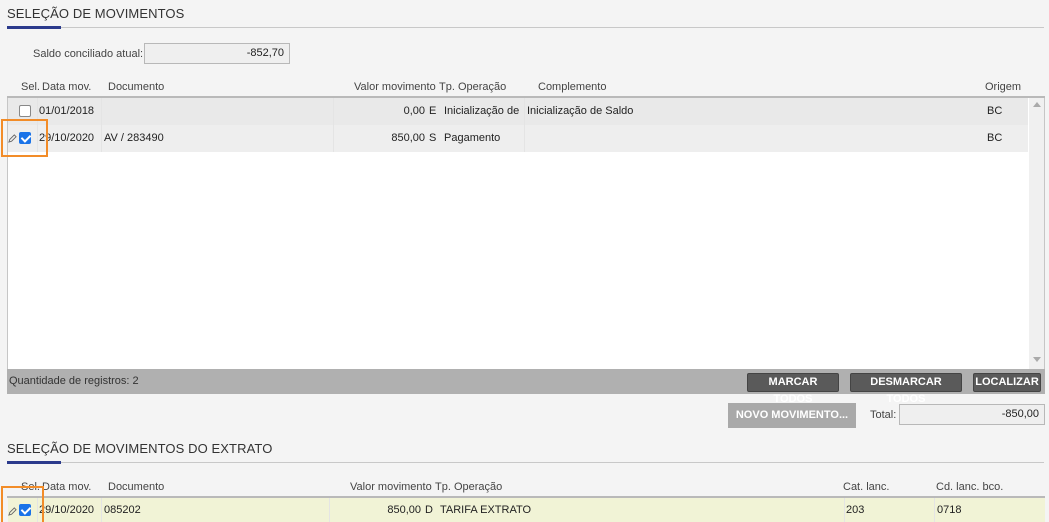 The image size is (1049, 522). What do you see at coordinates (1003, 87) in the screenshot?
I see `col-origem: Origem` at bounding box center [1003, 87].